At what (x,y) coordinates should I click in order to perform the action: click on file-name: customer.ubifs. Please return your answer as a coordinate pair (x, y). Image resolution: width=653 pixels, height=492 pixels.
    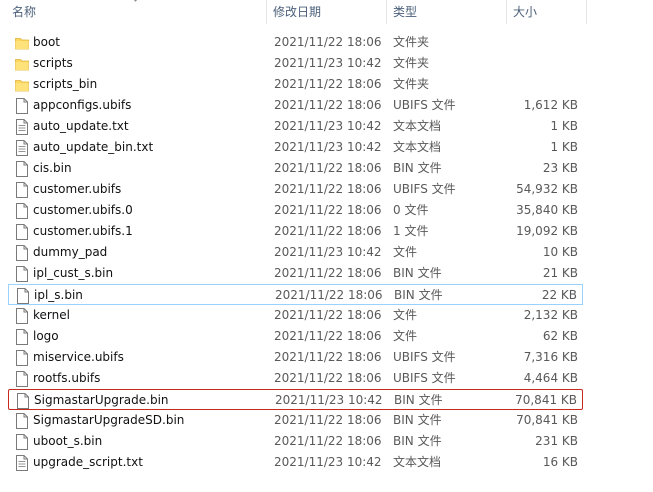
    Looking at the image, I should click on (77, 189).